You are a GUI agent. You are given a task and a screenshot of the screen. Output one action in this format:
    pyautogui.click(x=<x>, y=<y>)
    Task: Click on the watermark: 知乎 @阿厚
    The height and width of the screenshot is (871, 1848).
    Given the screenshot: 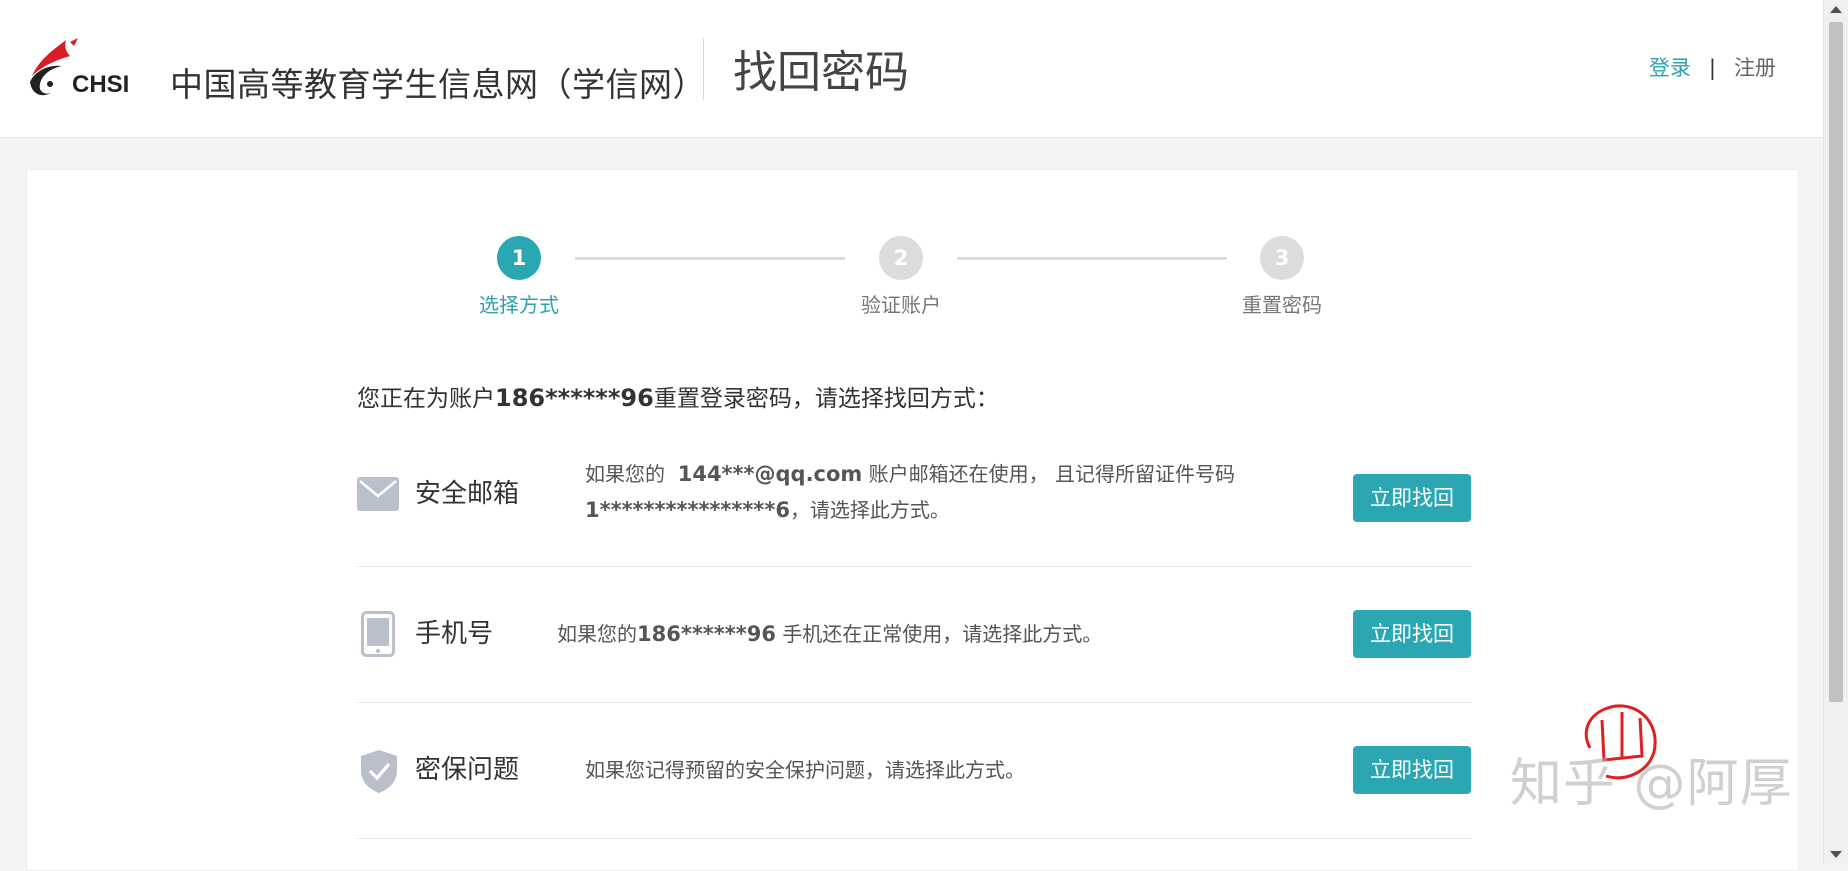 What is the action you would take?
    pyautogui.click(x=1651, y=784)
    